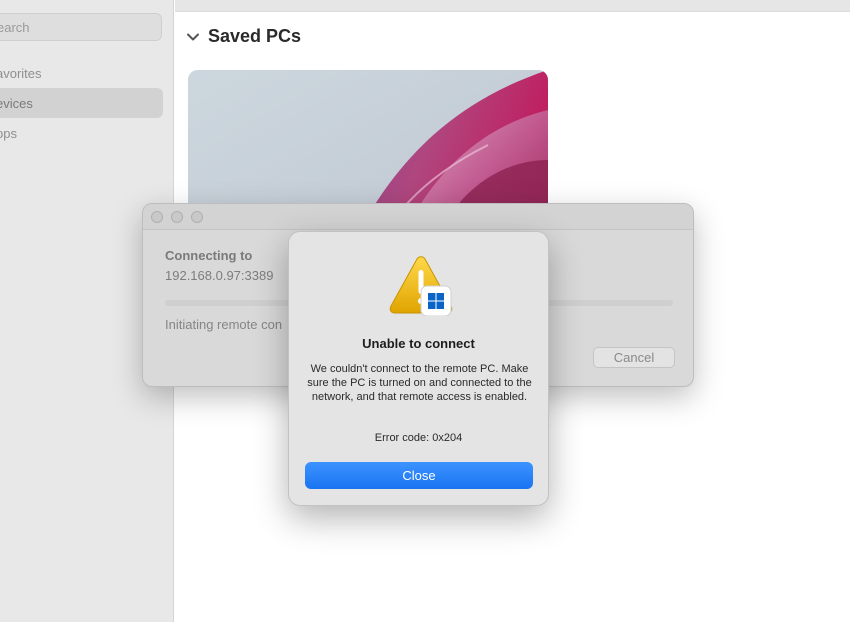  Describe the element at coordinates (219, 275) in the screenshot. I see `connecting-address: 192.168.0.97:3389` at that location.